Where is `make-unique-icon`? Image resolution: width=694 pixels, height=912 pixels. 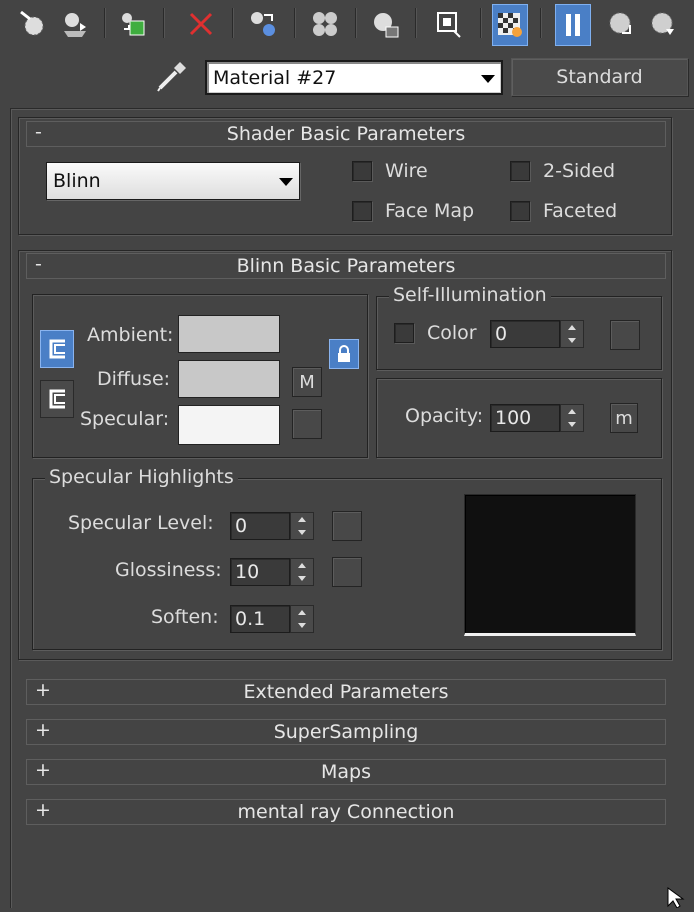 make-unique-icon is located at coordinates (263, 24).